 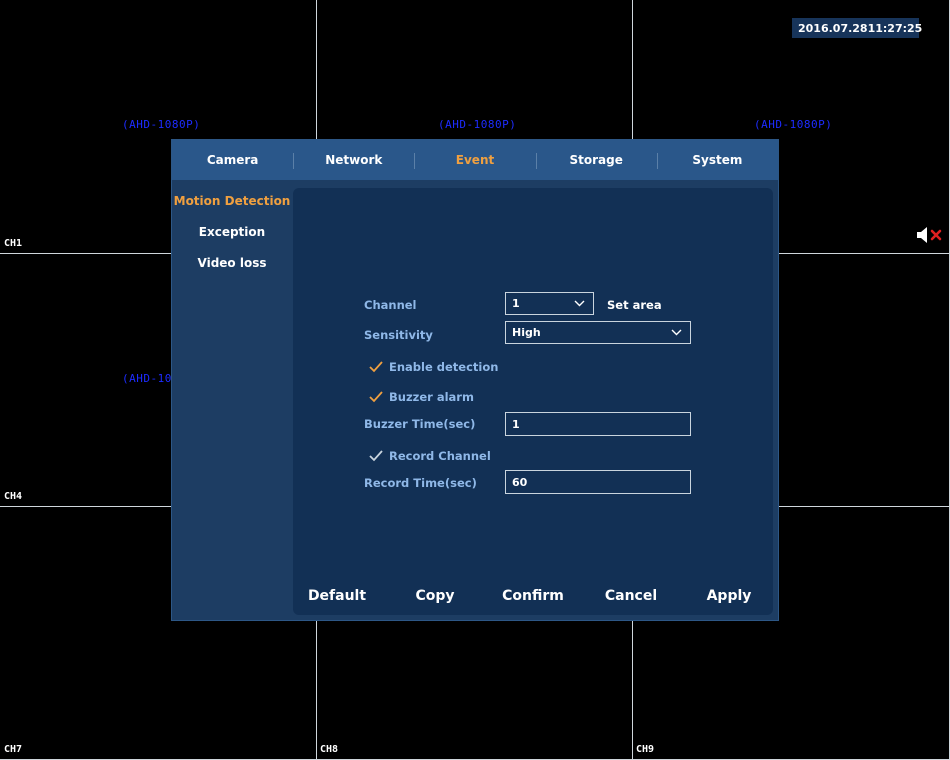 What do you see at coordinates (232, 160) in the screenshot?
I see `tab-camera: Camera` at bounding box center [232, 160].